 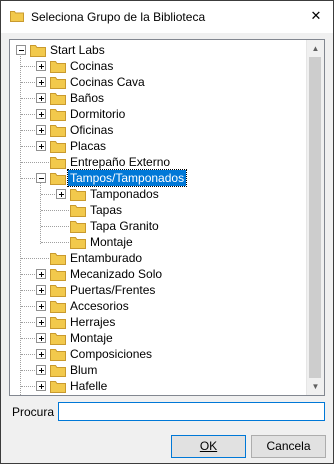 What do you see at coordinates (88, 146) in the screenshot?
I see `tree-node-label: Placas` at bounding box center [88, 146].